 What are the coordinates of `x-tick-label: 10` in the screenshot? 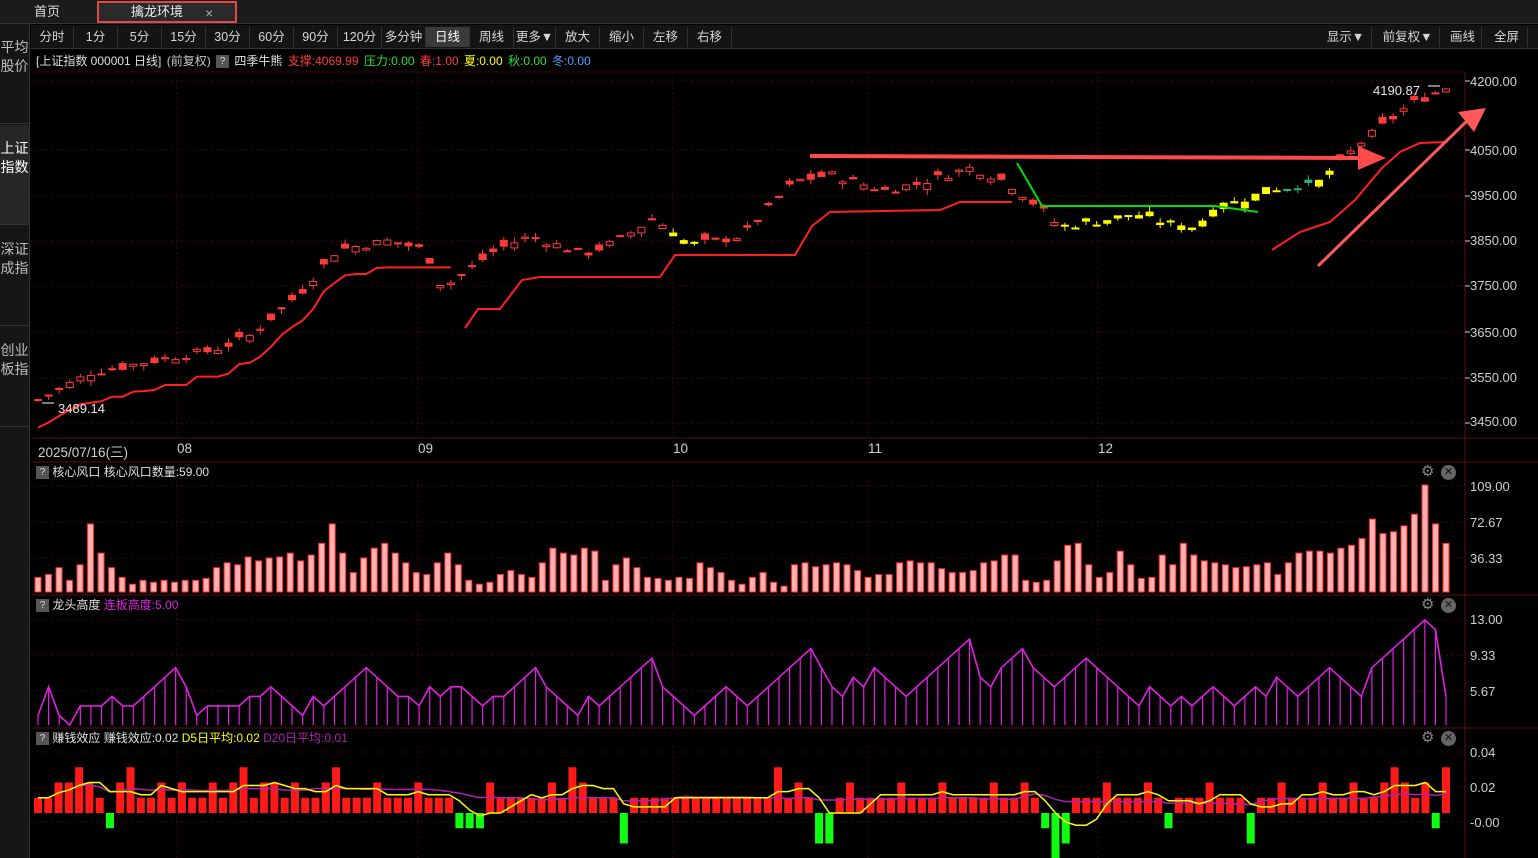 It's located at (681, 448).